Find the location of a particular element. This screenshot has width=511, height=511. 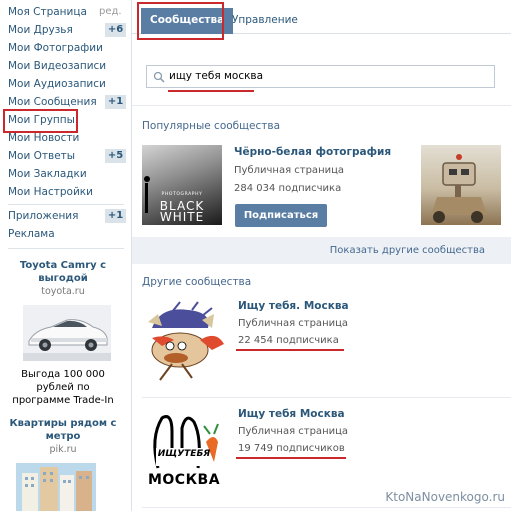

other-section-title: Другие сообщества is located at coordinates (197, 282).